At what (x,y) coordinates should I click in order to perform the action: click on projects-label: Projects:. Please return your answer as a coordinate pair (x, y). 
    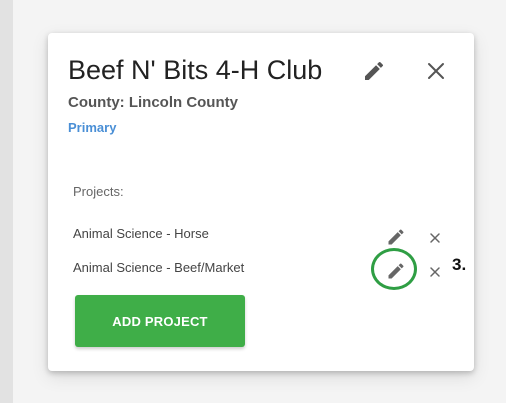
    Looking at the image, I should click on (98, 191).